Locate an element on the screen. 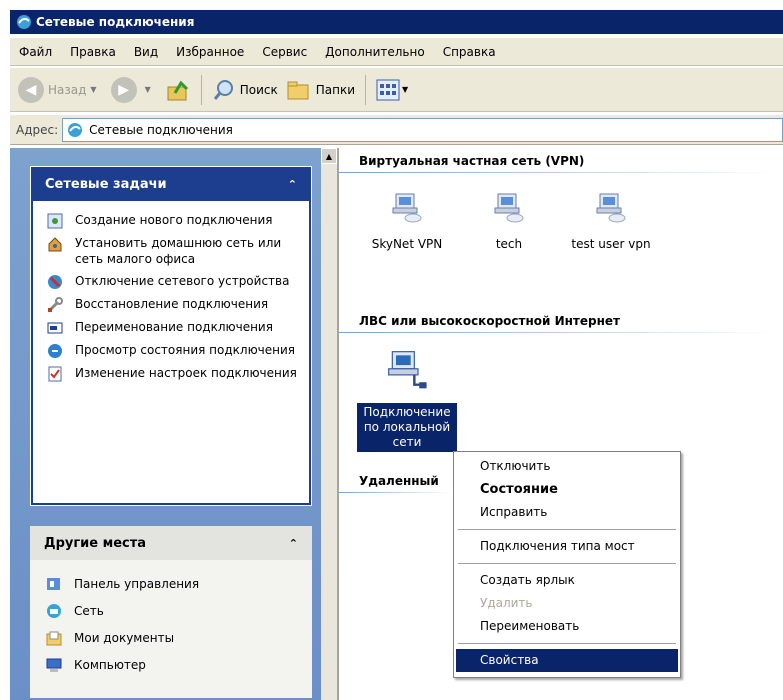 This screenshot has width=783, height=700. connection-label: SkyNet VPN is located at coordinates (407, 244).